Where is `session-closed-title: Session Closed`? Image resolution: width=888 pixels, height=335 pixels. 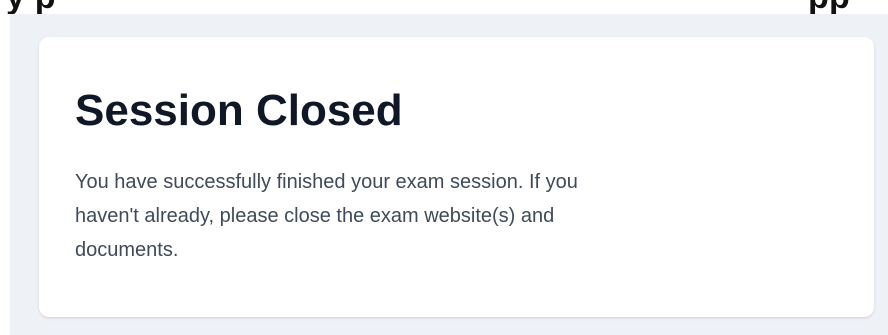
session-closed-title: Session Closed is located at coordinates (239, 110).